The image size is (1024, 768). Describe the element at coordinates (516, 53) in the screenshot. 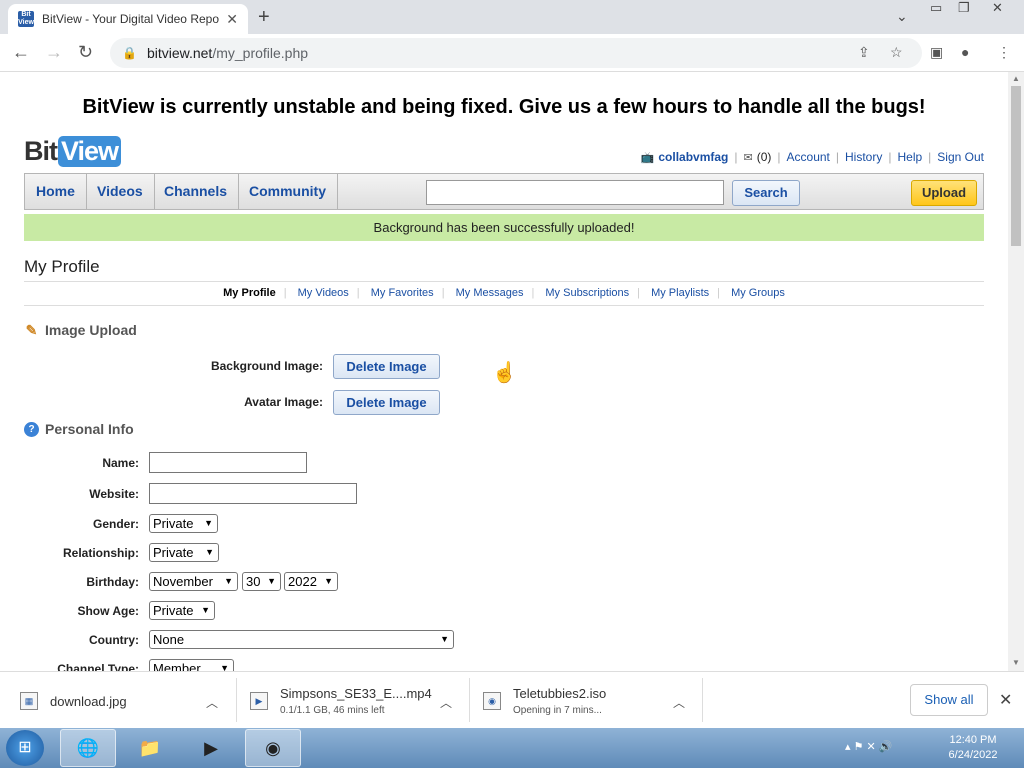

I see `address-bar: 🔒 bitview.net /my_profile.php` at that location.